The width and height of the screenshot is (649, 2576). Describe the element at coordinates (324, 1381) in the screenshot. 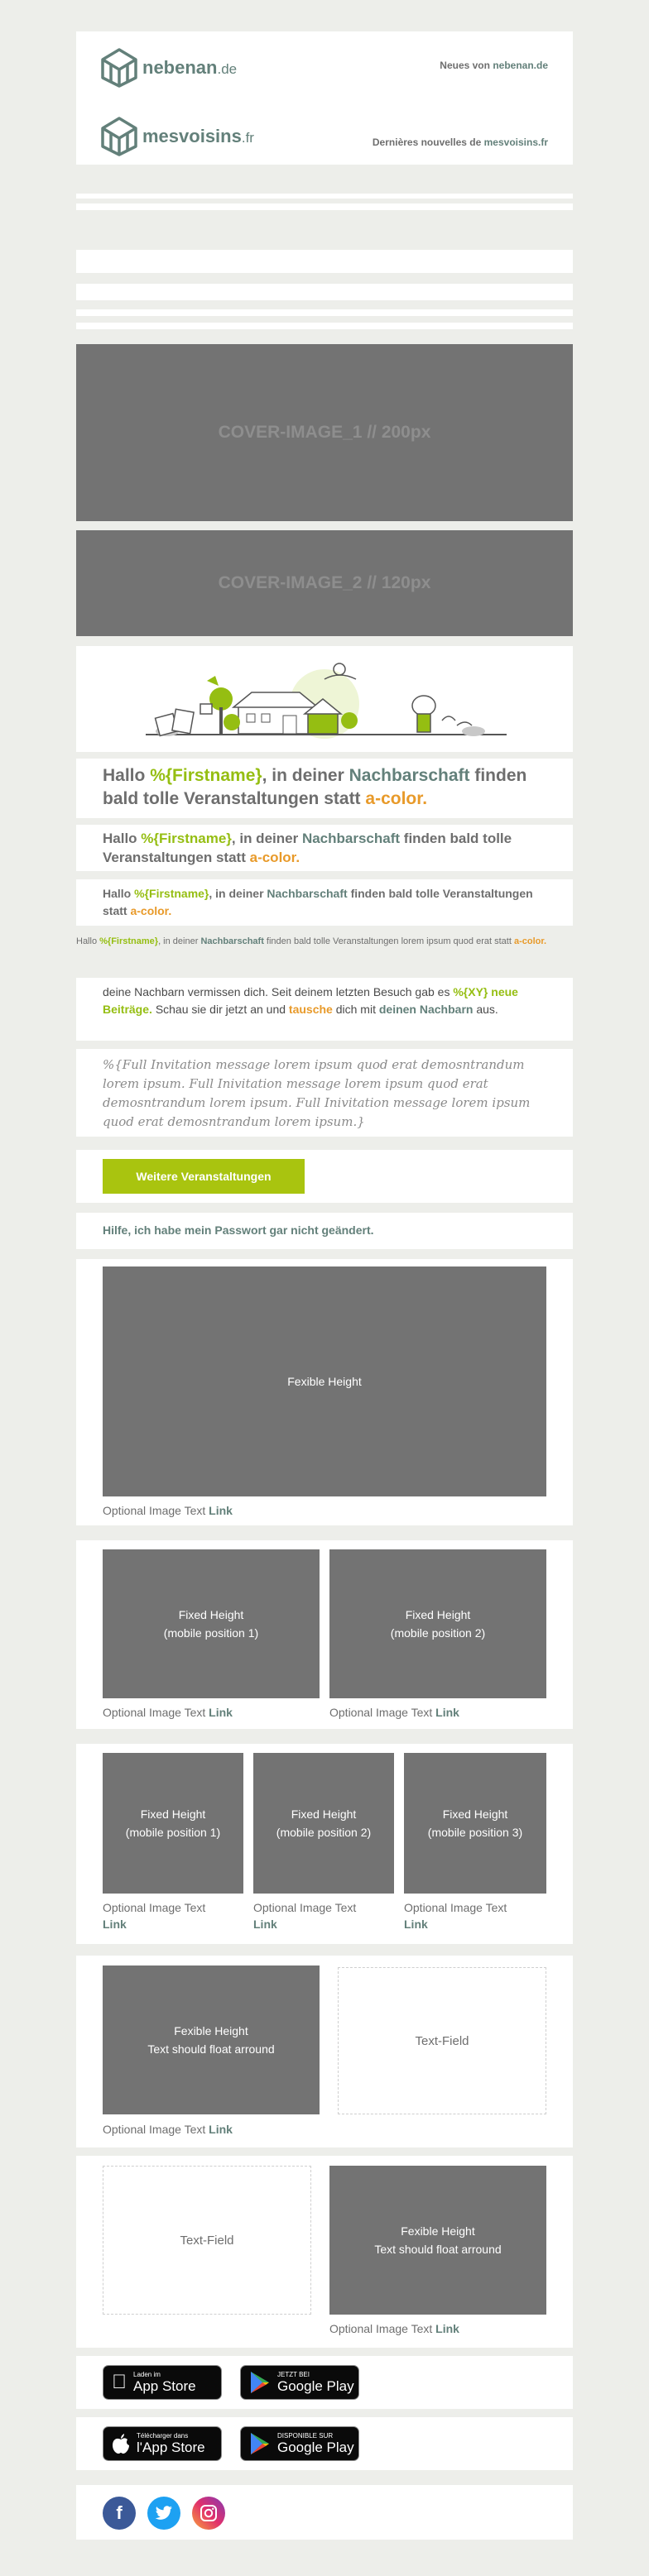

I see `flexible-image: Fexible Height` at that location.